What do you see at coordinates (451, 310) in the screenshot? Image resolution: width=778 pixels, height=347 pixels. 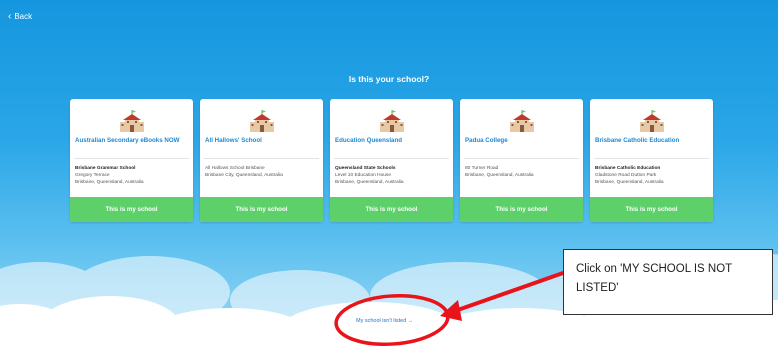 I see `annotation-arrowhead` at bounding box center [451, 310].